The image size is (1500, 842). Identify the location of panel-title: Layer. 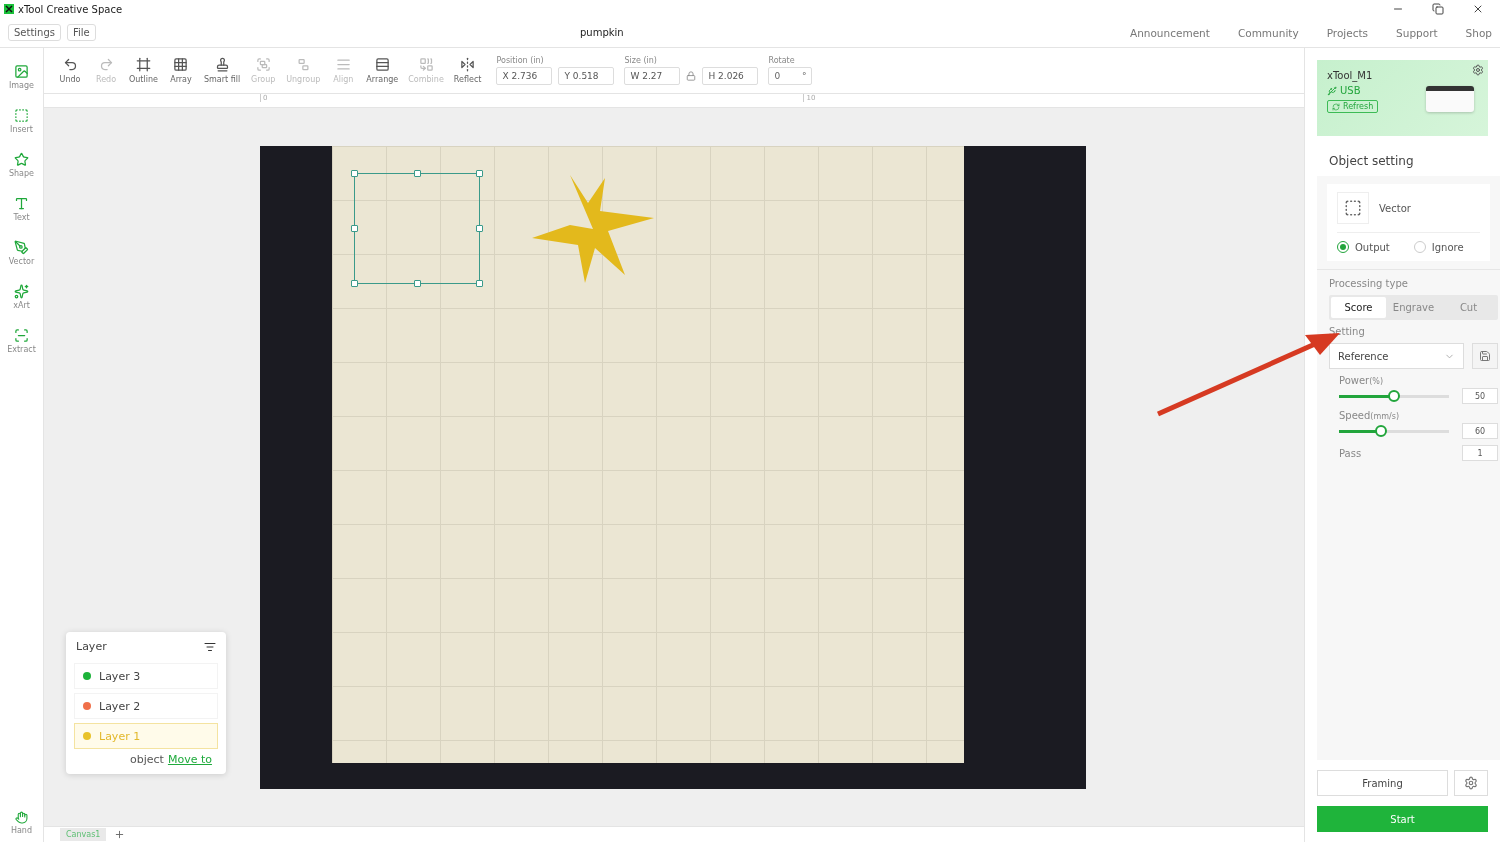
(91, 646).